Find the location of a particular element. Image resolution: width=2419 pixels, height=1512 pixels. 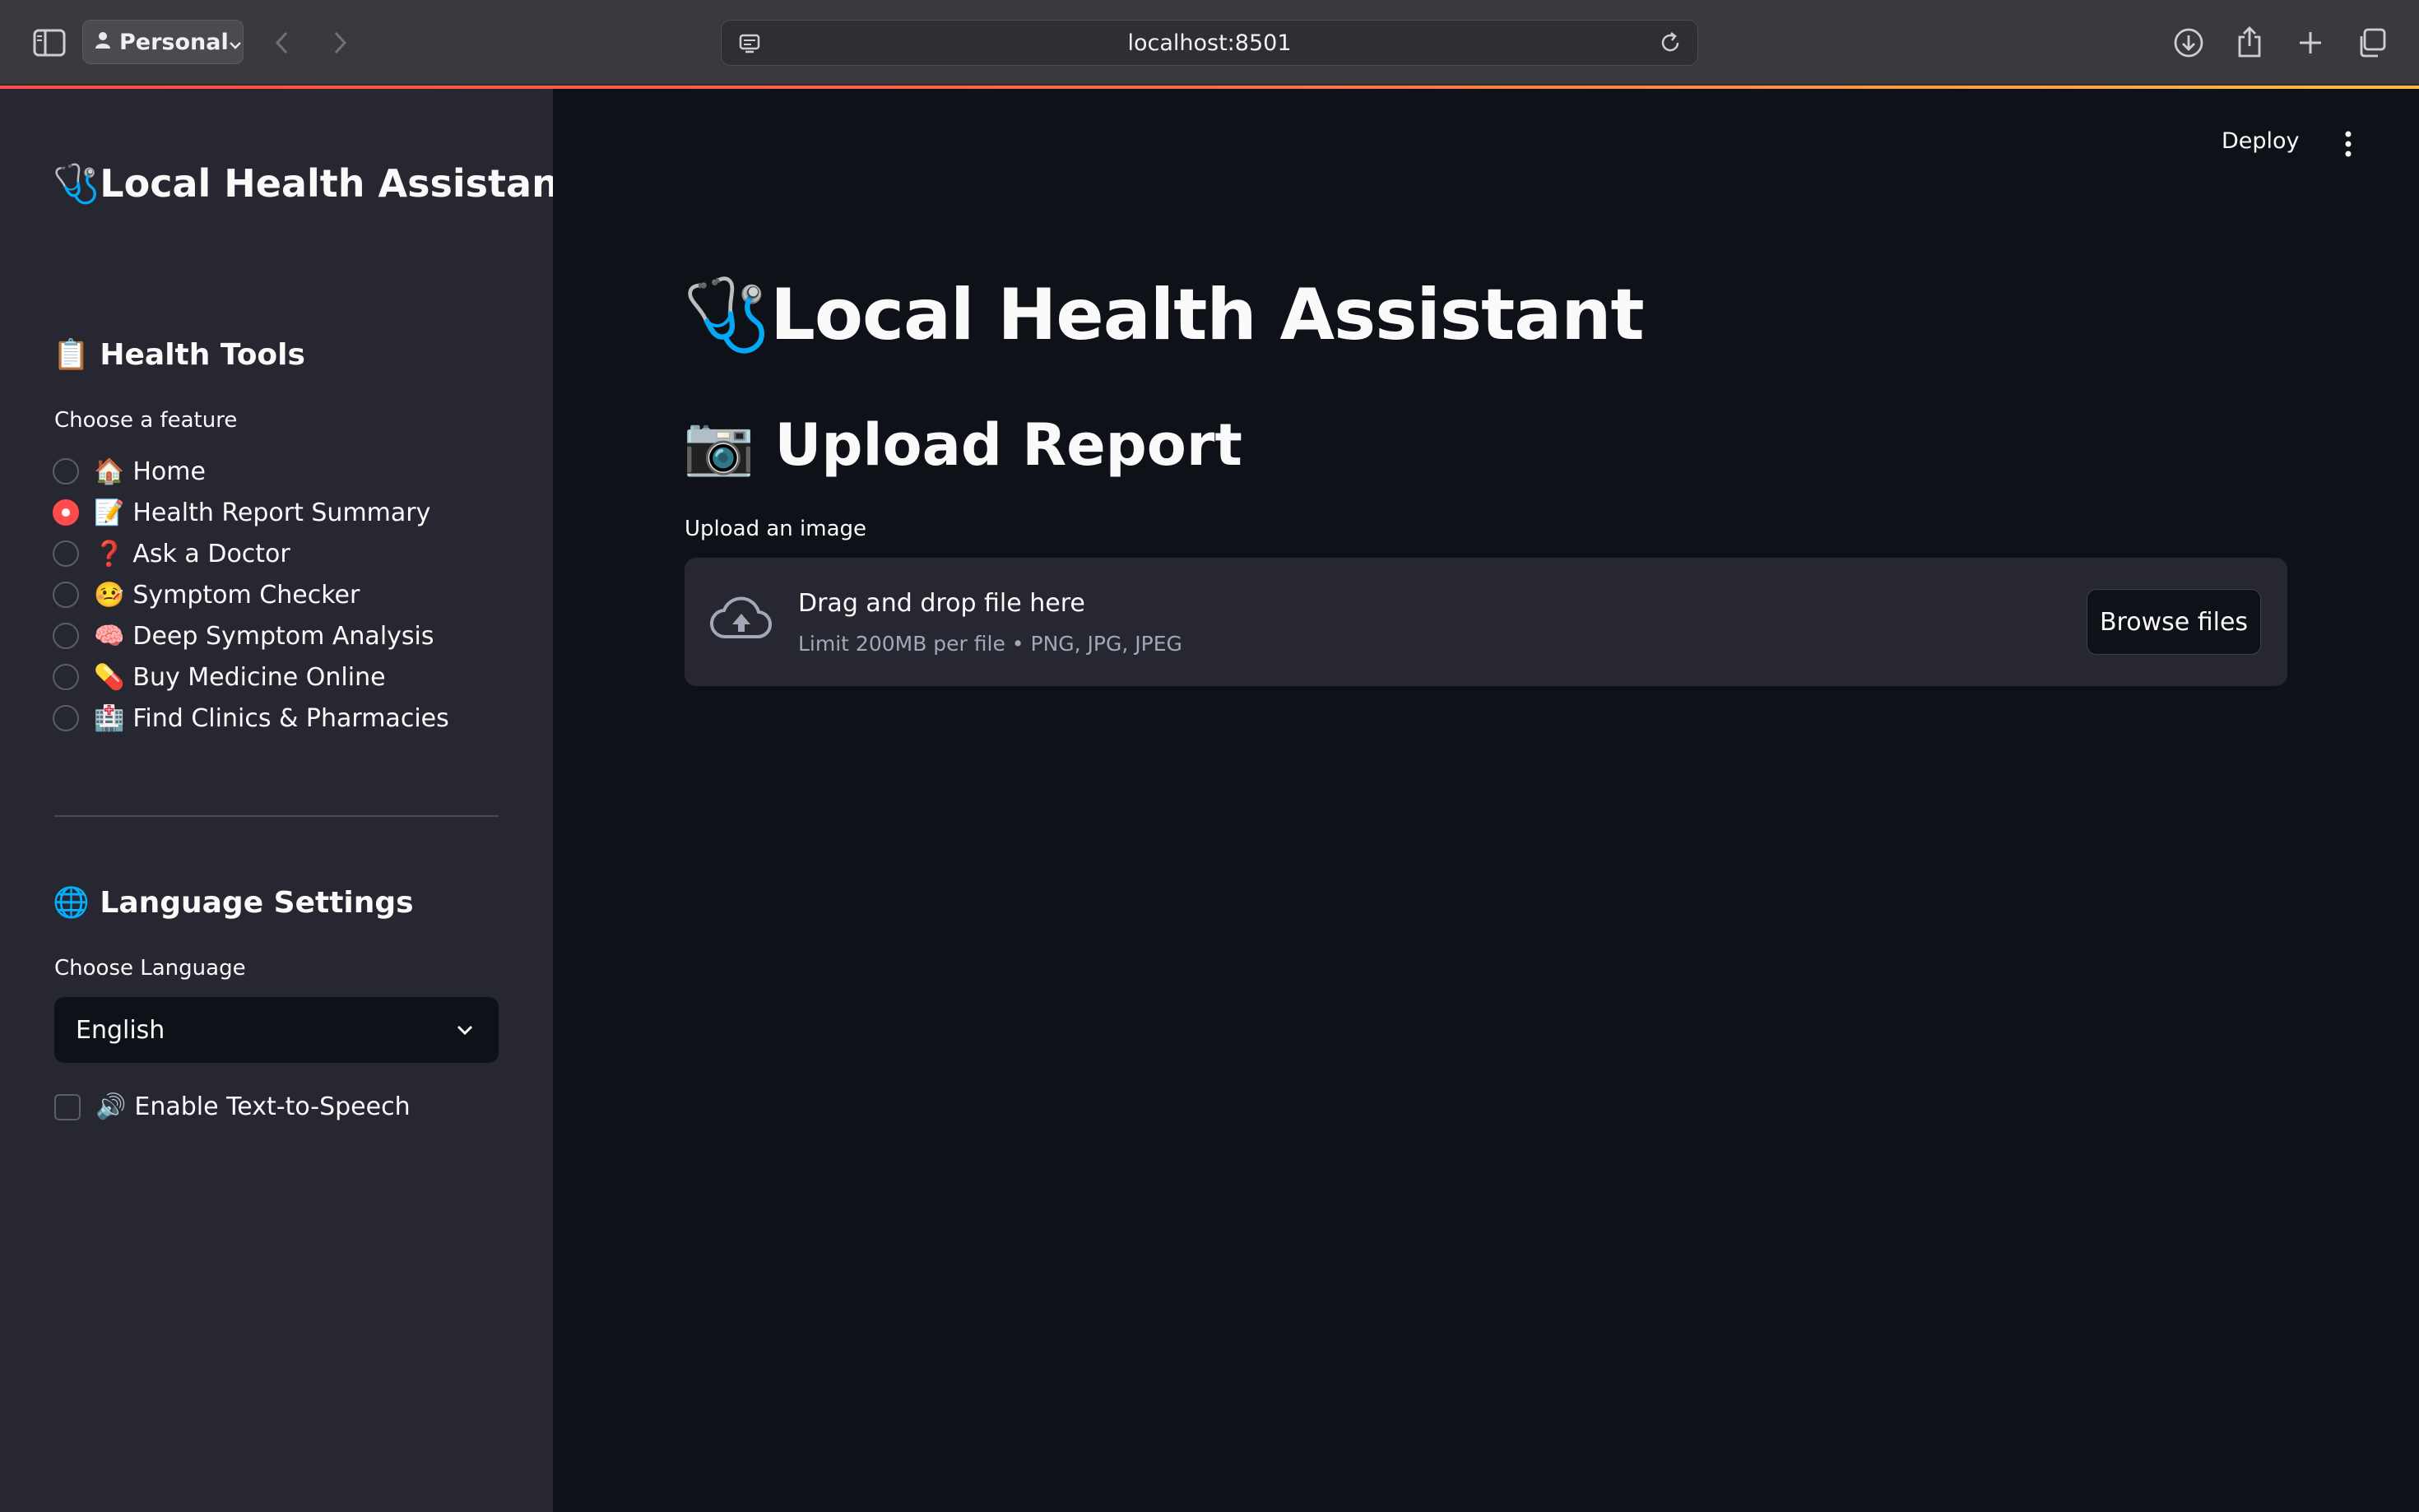

radio-label: Ask a Doctor is located at coordinates (211, 553).